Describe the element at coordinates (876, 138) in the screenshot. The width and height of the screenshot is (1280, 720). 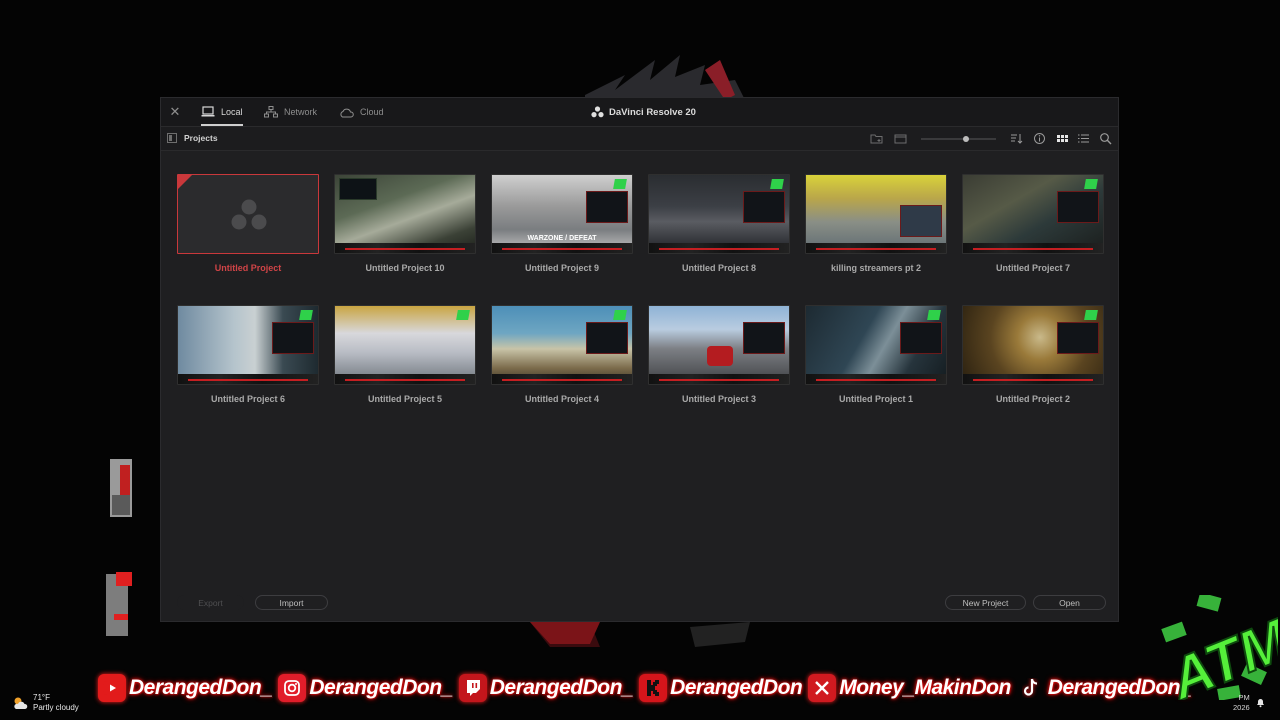
I see `new-folder-icon` at that location.